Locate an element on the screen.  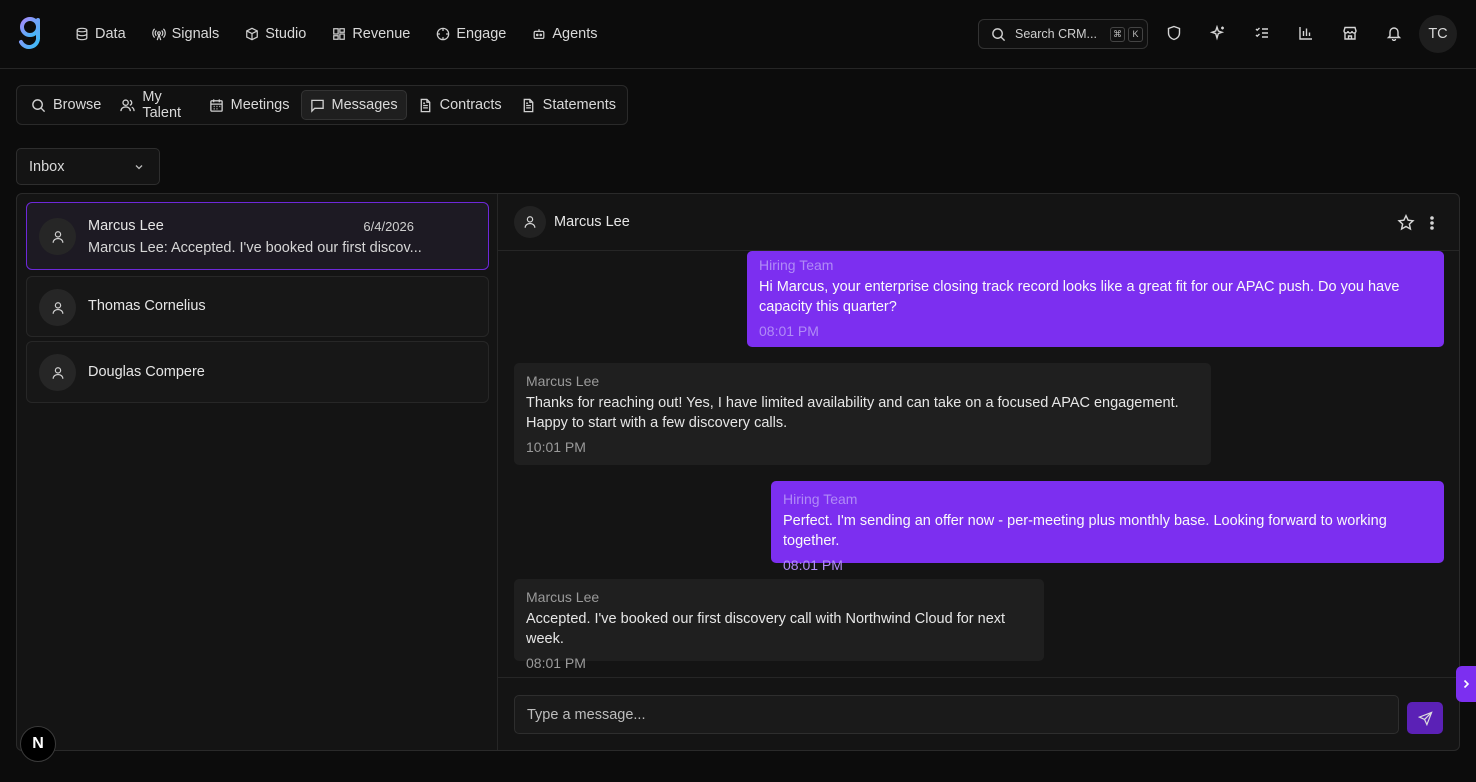
side-panel-toggle is located at coordinates (1466, 684).